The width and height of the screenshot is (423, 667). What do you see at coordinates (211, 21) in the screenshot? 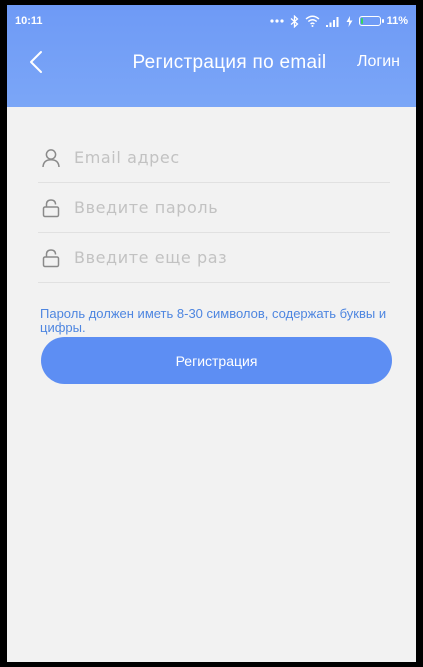
I see `status-bar: 10:11 11%` at bounding box center [211, 21].